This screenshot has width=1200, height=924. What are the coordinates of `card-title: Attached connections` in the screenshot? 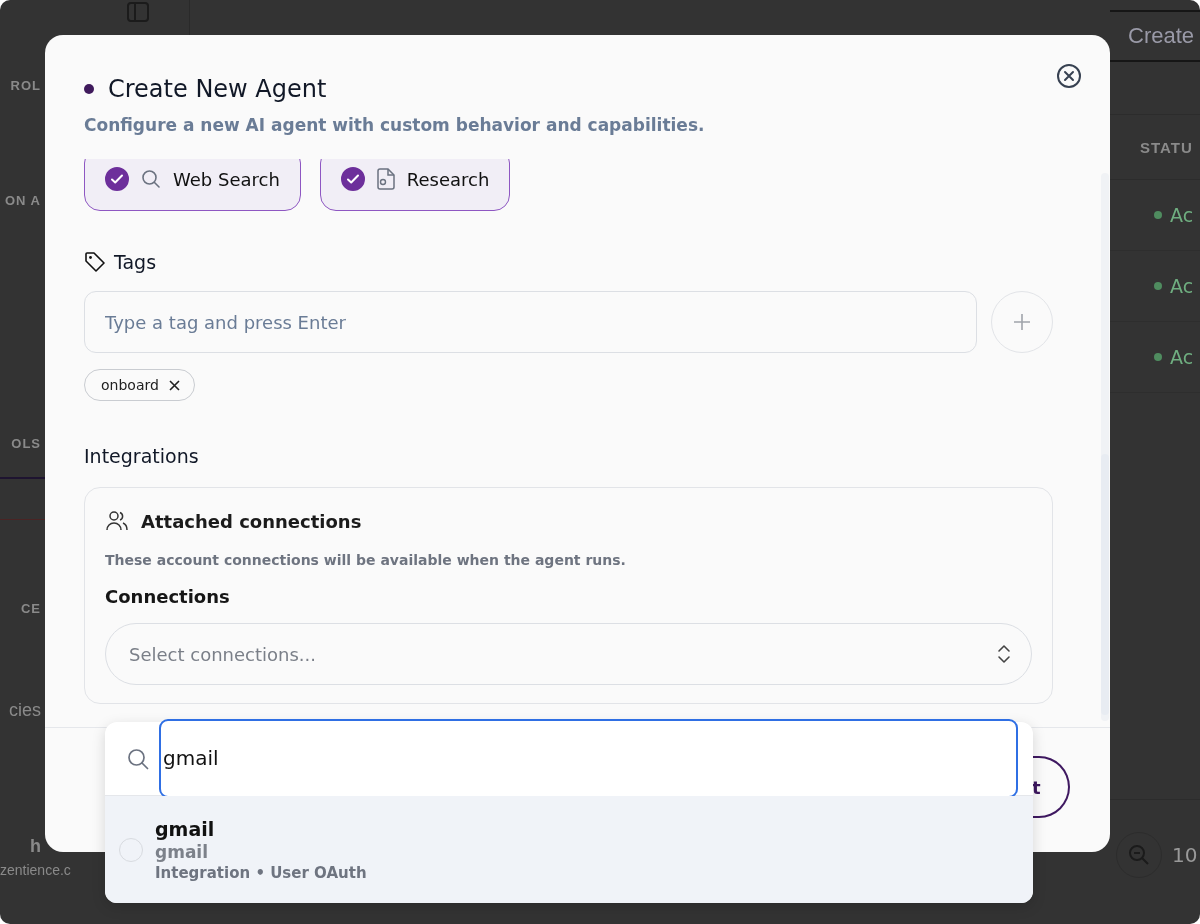 It's located at (251, 521).